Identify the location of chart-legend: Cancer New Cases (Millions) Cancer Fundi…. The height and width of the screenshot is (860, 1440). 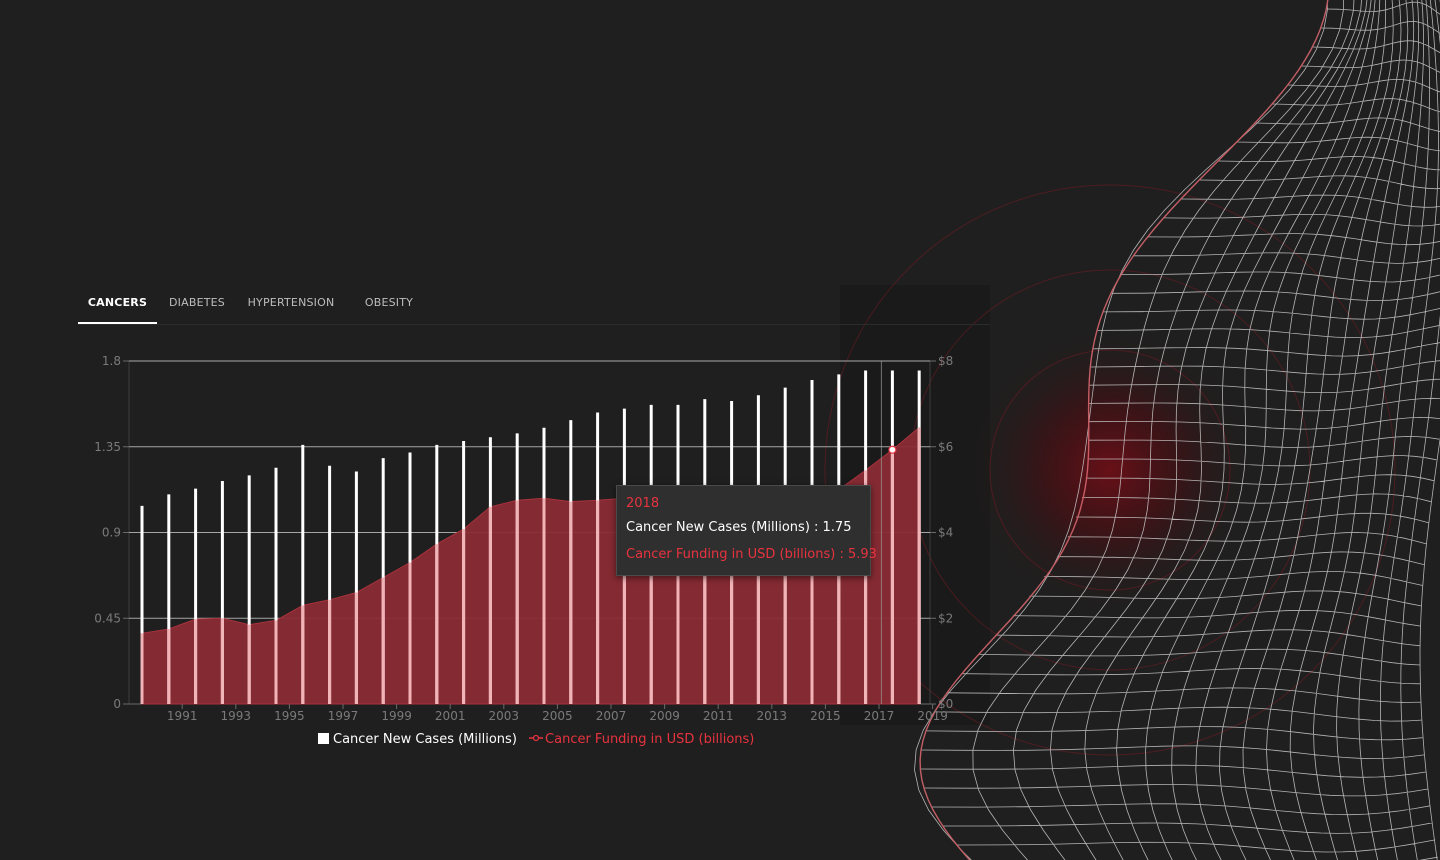
(536, 741).